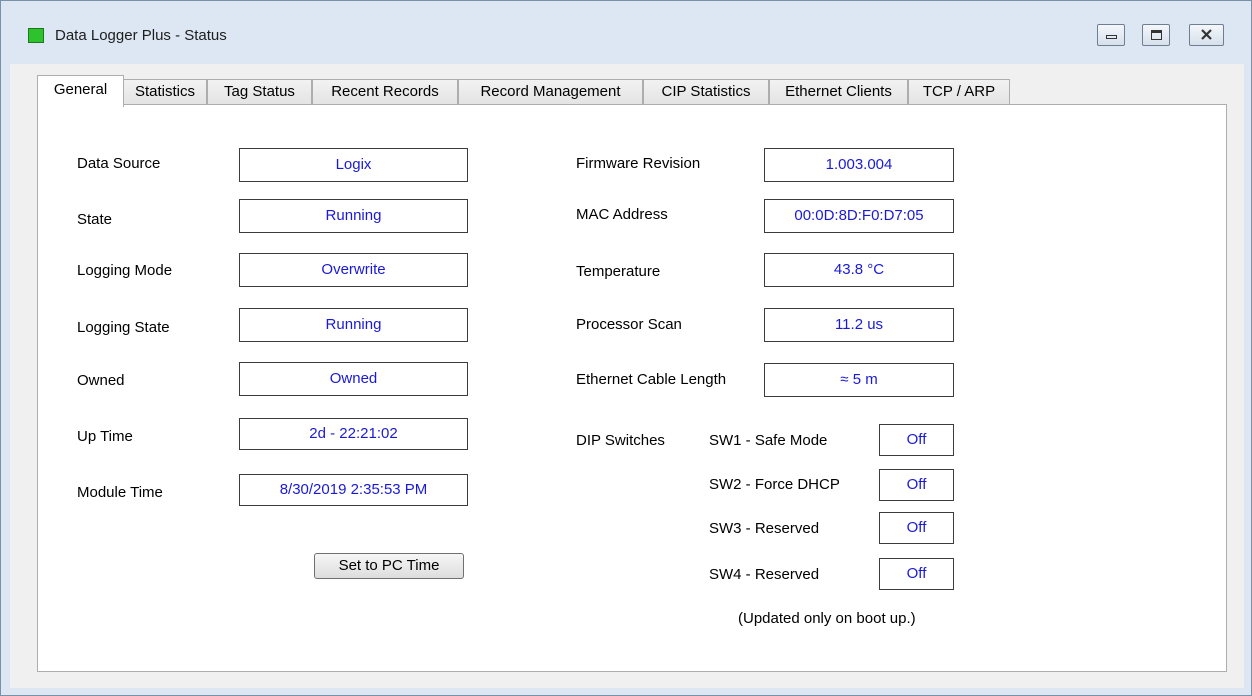  What do you see at coordinates (353, 216) in the screenshot?
I see `state-value: Running` at bounding box center [353, 216].